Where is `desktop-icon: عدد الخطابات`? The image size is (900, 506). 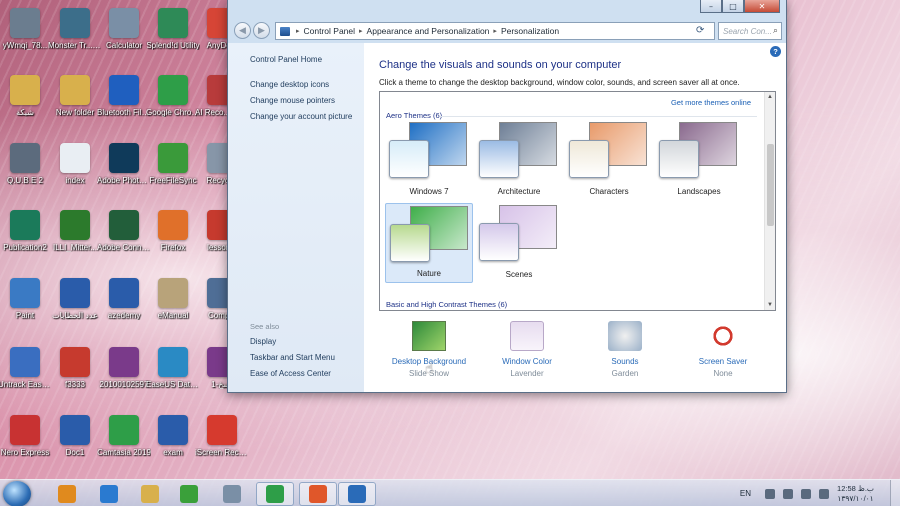 desktop-icon: عدد الخطابات is located at coordinates (75, 307).